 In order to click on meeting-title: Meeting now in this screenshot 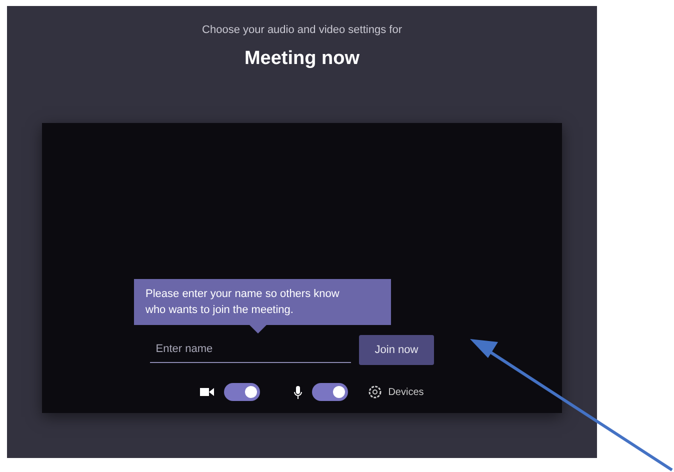, I will do `click(302, 58)`.